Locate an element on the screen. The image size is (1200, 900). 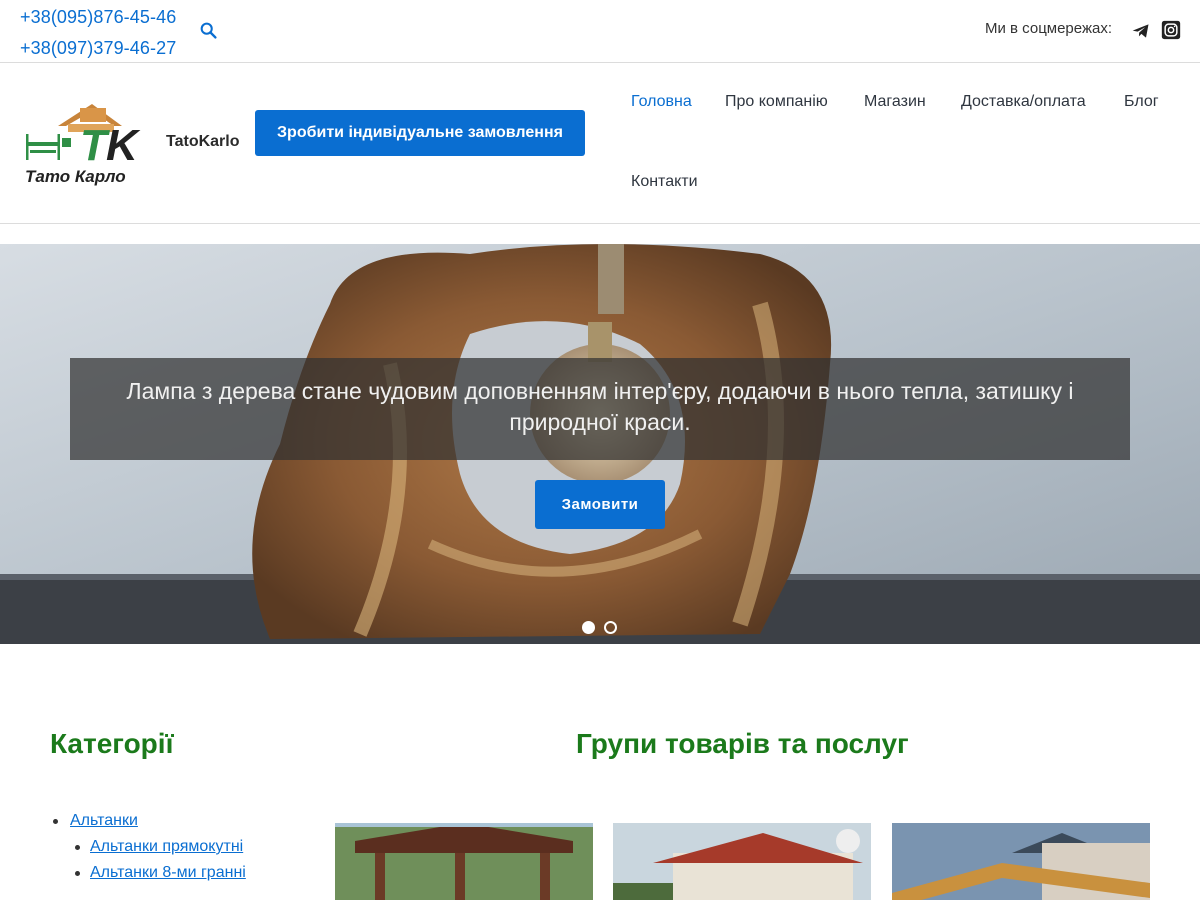
nav-item-about: Про компанію is located at coordinates (776, 102).